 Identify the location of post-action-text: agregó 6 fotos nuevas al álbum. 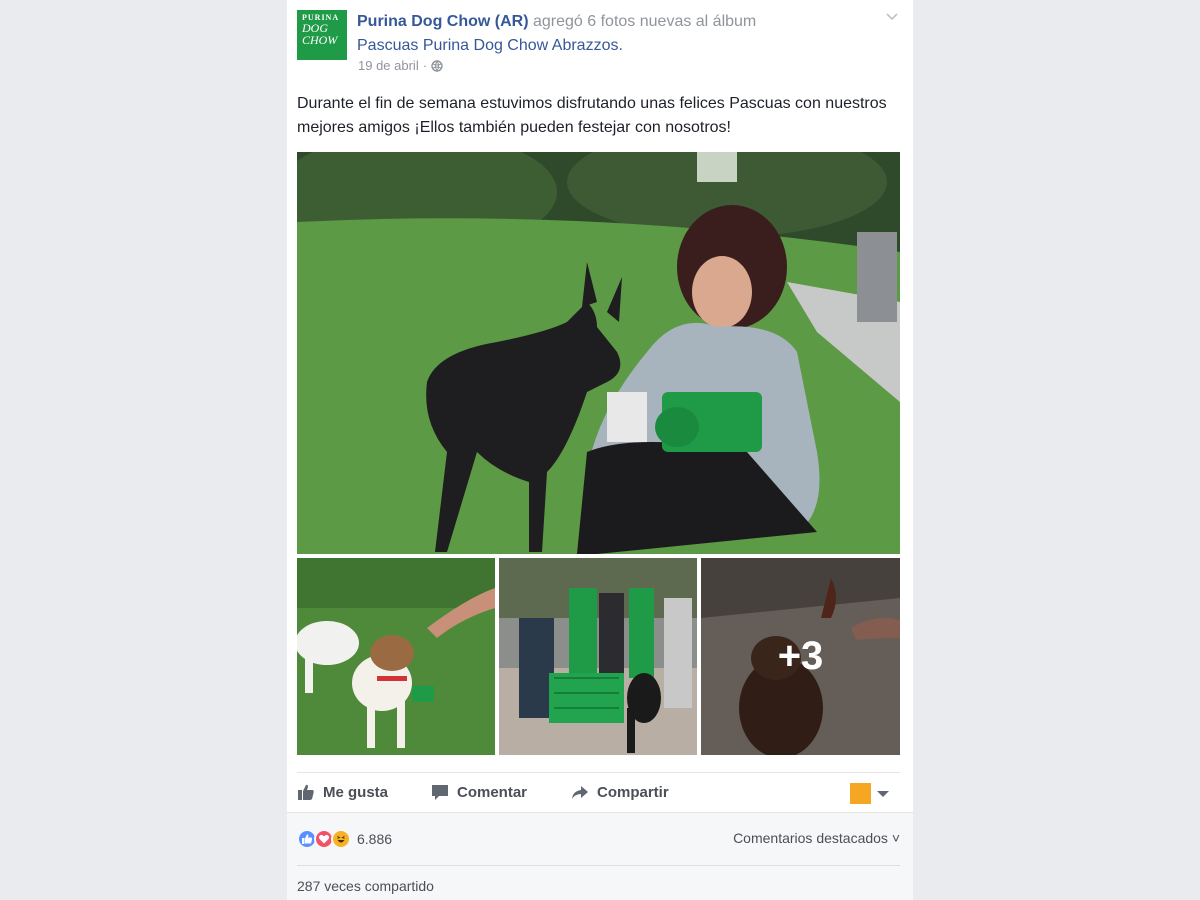
(645, 21).